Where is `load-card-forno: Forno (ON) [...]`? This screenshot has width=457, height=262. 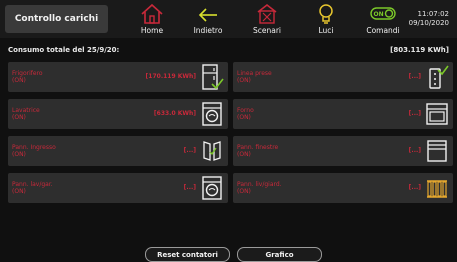 load-card-forno: Forno (ON) [...] is located at coordinates (343, 114).